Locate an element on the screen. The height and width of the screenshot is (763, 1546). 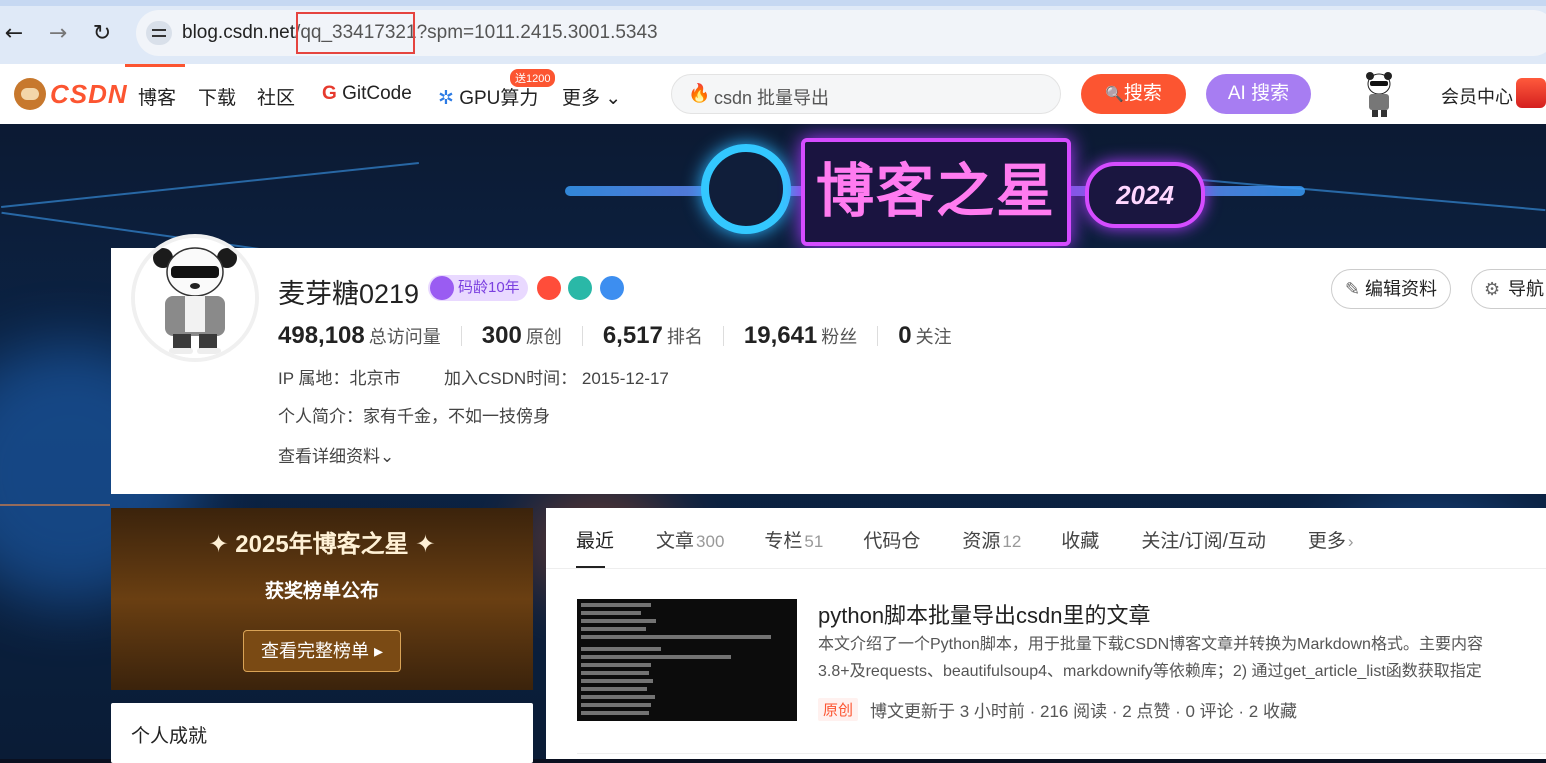
username: 麦芽糖0219 is located at coordinates (349, 294).